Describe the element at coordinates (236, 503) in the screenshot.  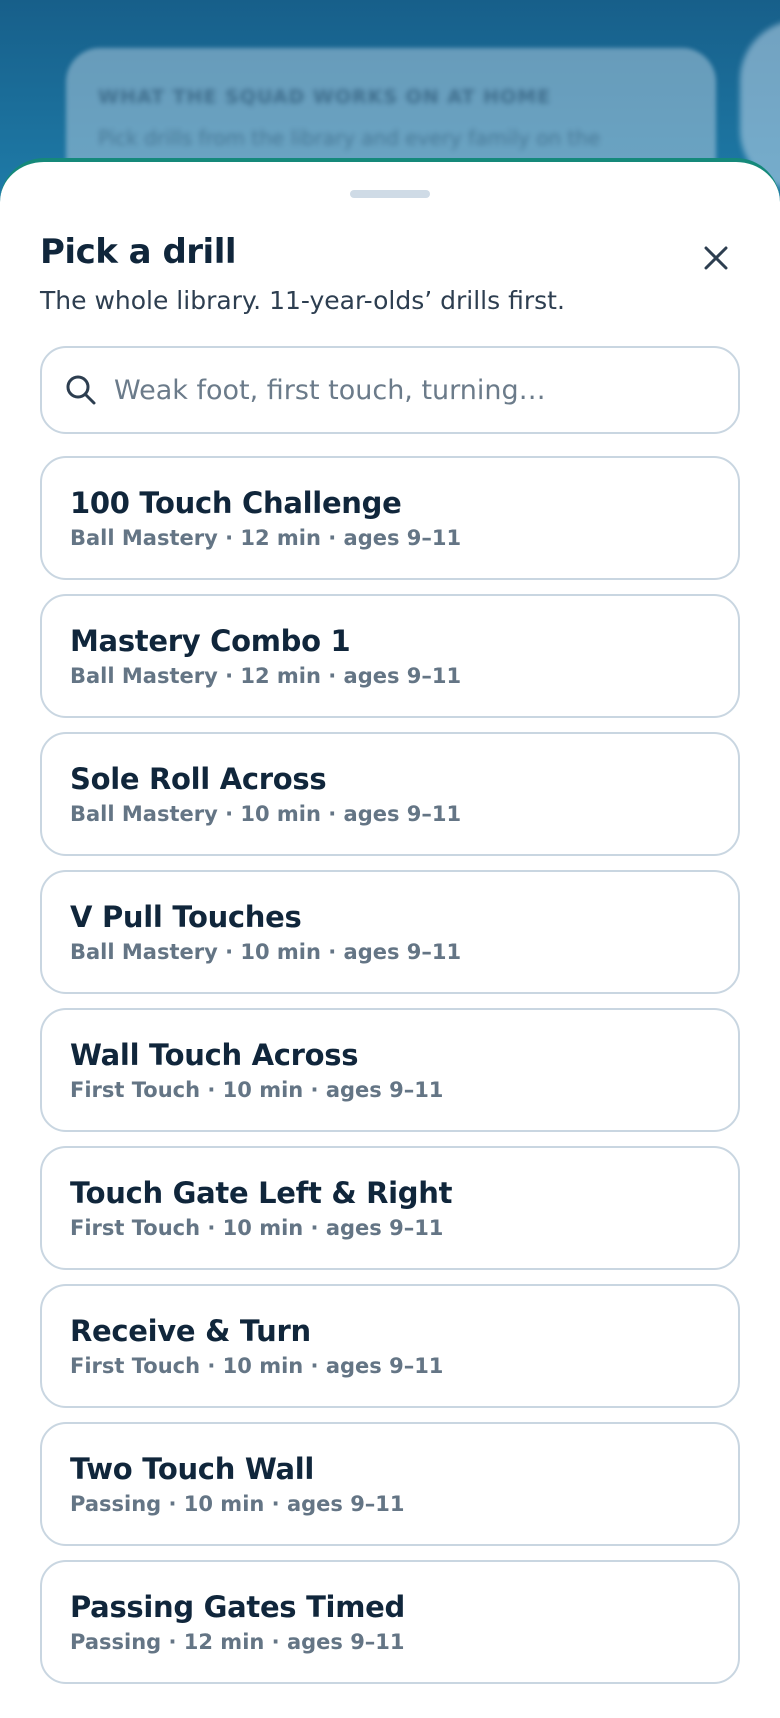
I see `drill-name: 100 Touch Challenge` at that location.